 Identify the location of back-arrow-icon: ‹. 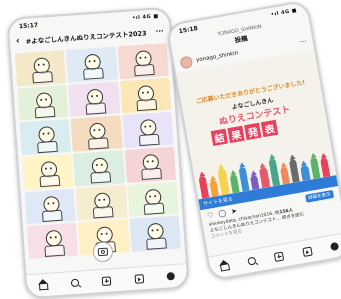
(18, 41).